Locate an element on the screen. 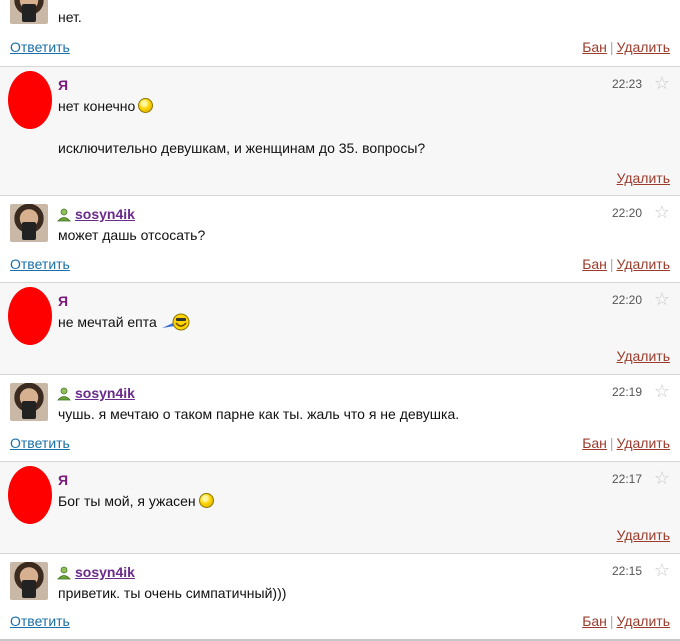  message-item: Я 22:20 ☆ не мечтай епта Удалить is located at coordinates (340, 328).